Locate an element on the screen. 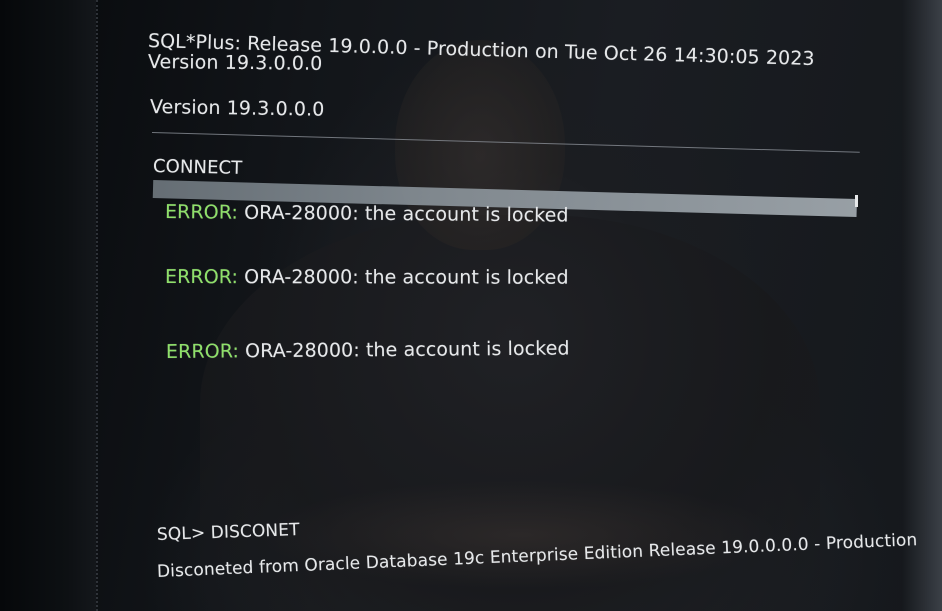 This screenshot has width=942, height=611. connect-label: CONNECT is located at coordinates (197, 167).